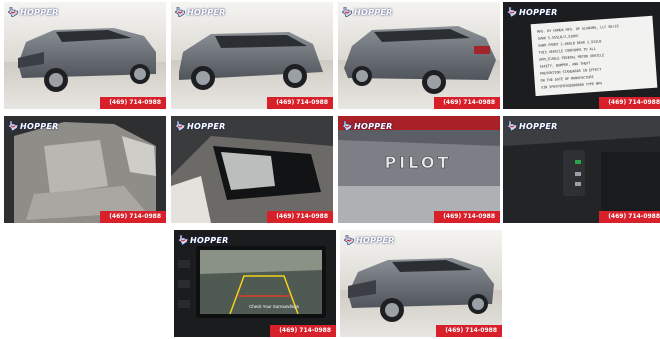 The width and height of the screenshot is (660, 339). What do you see at coordinates (421, 283) in the screenshot?
I see `photo-exterior-front-left-2: HOPPER (469) 714-0988` at bounding box center [421, 283].